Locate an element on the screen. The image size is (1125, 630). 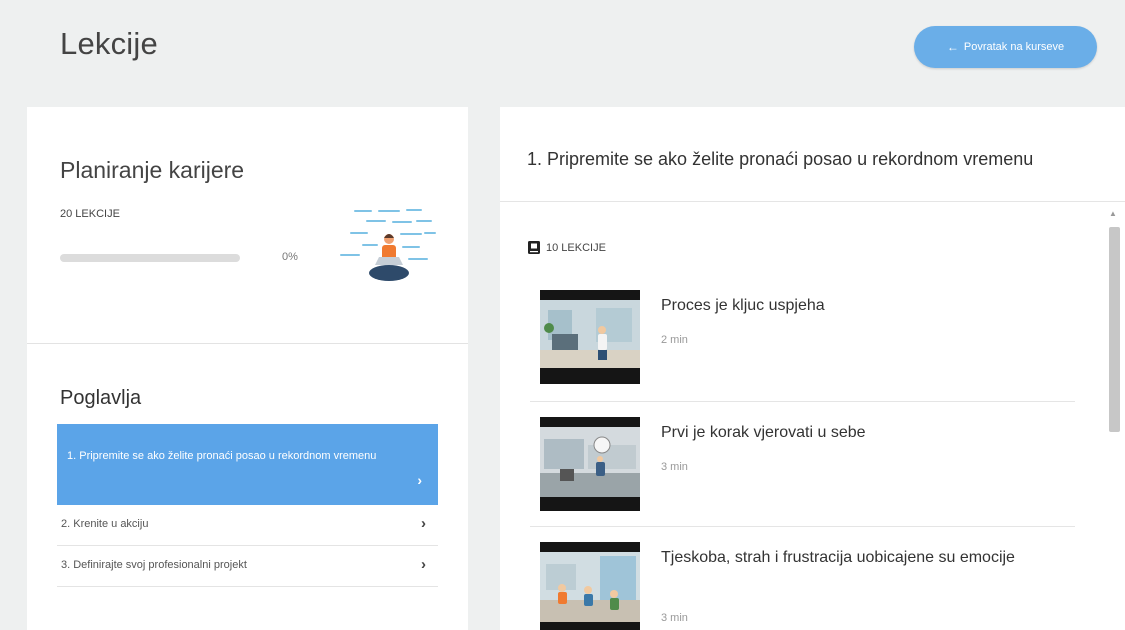
page-title: Lekcije is located at coordinates (109, 43).